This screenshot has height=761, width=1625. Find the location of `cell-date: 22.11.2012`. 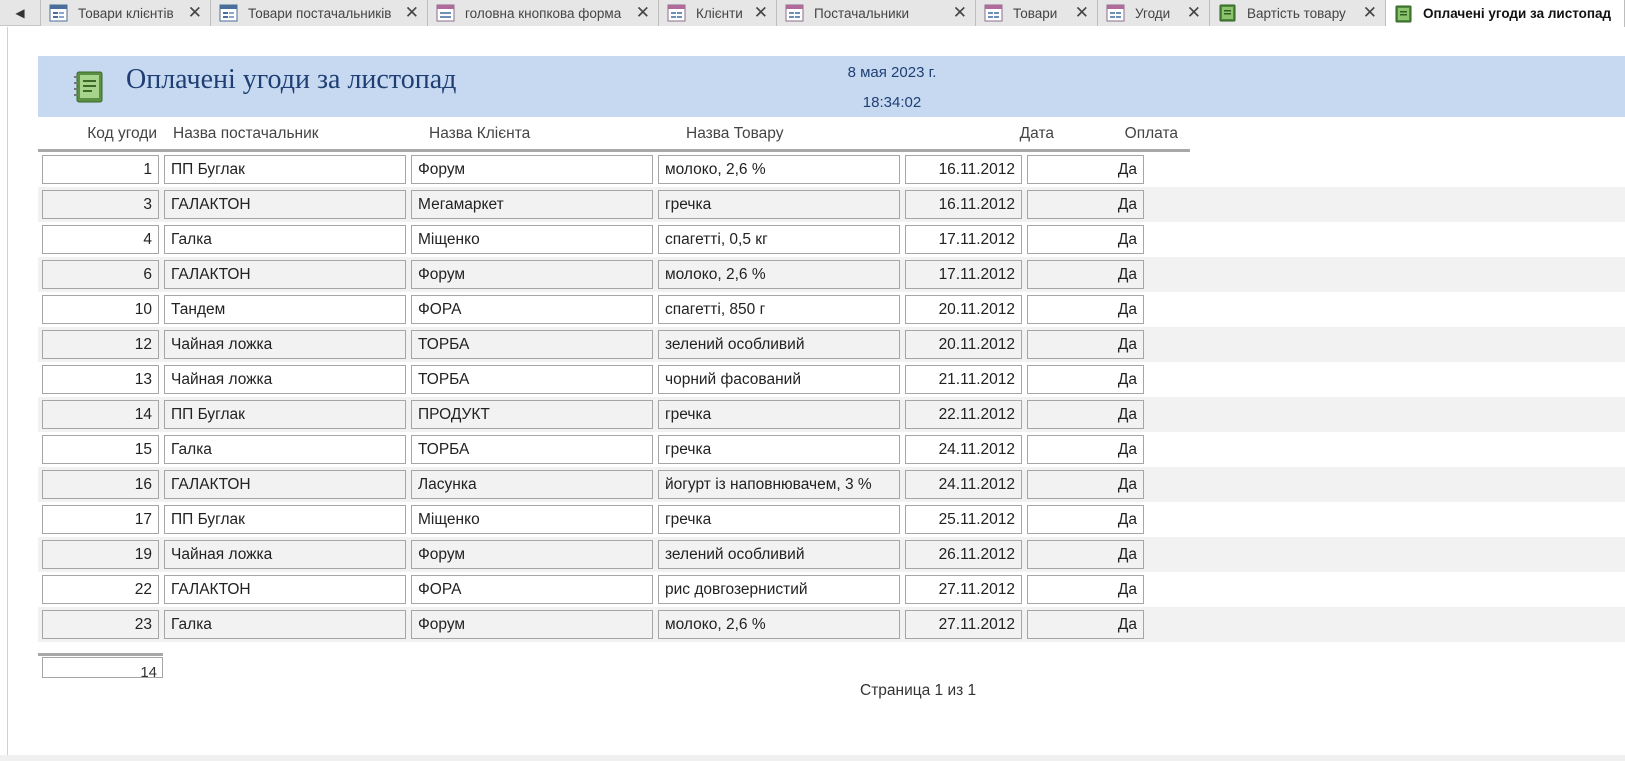

cell-date: 22.11.2012 is located at coordinates (963, 414).